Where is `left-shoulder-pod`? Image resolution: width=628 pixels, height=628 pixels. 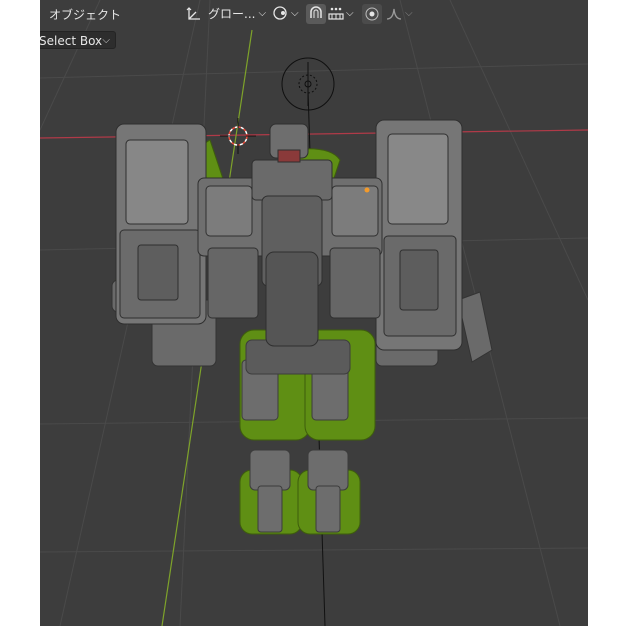
left-shoulder-pod is located at coordinates (161, 224).